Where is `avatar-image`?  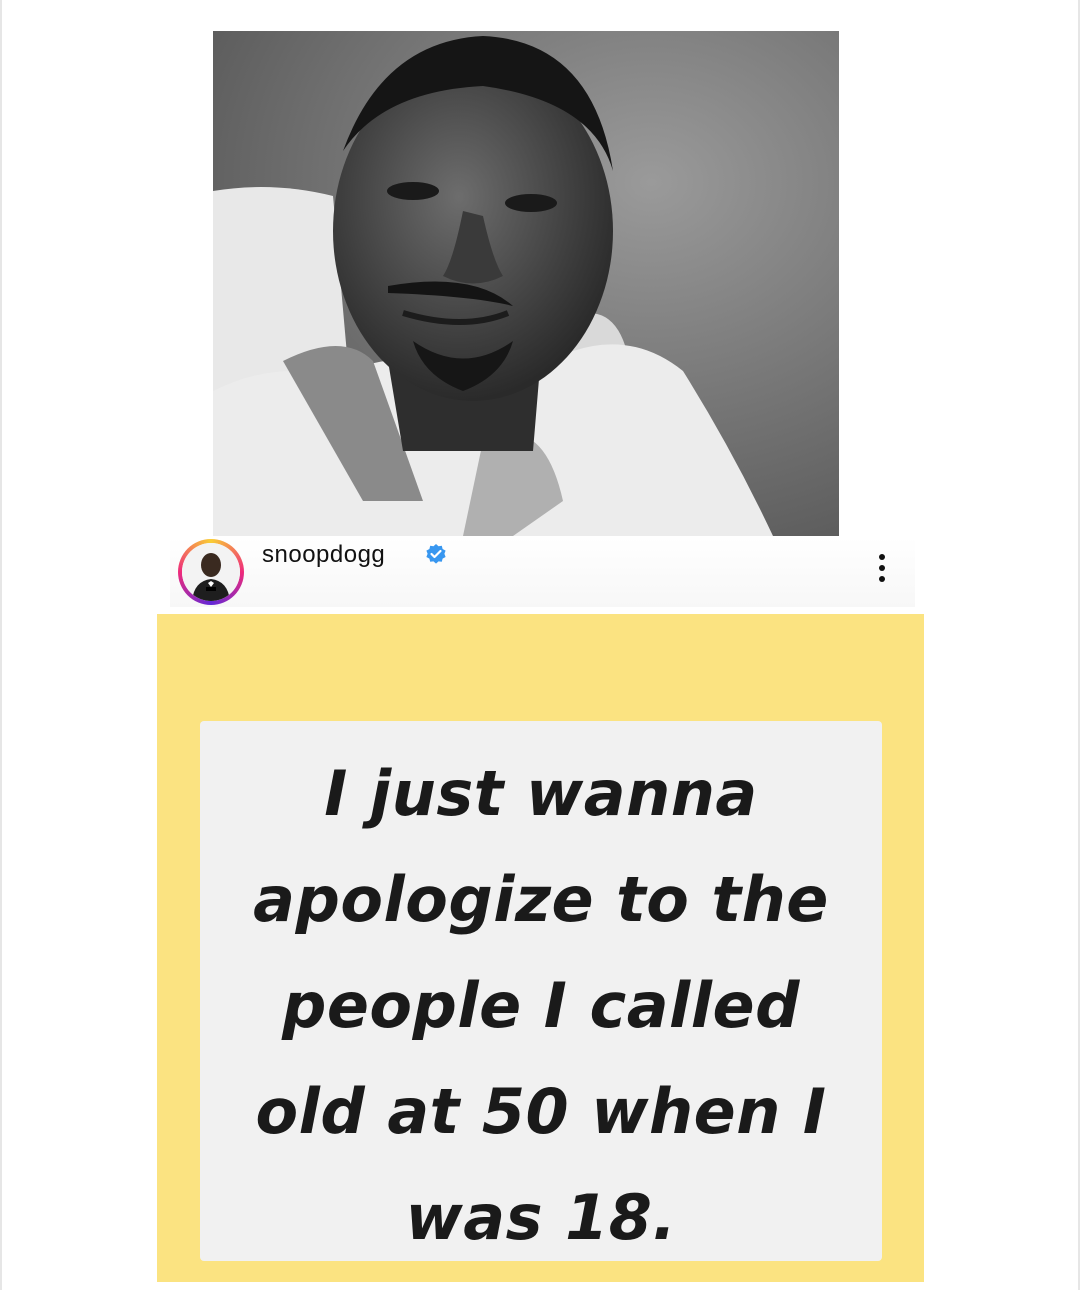
avatar-image is located at coordinates (211, 572).